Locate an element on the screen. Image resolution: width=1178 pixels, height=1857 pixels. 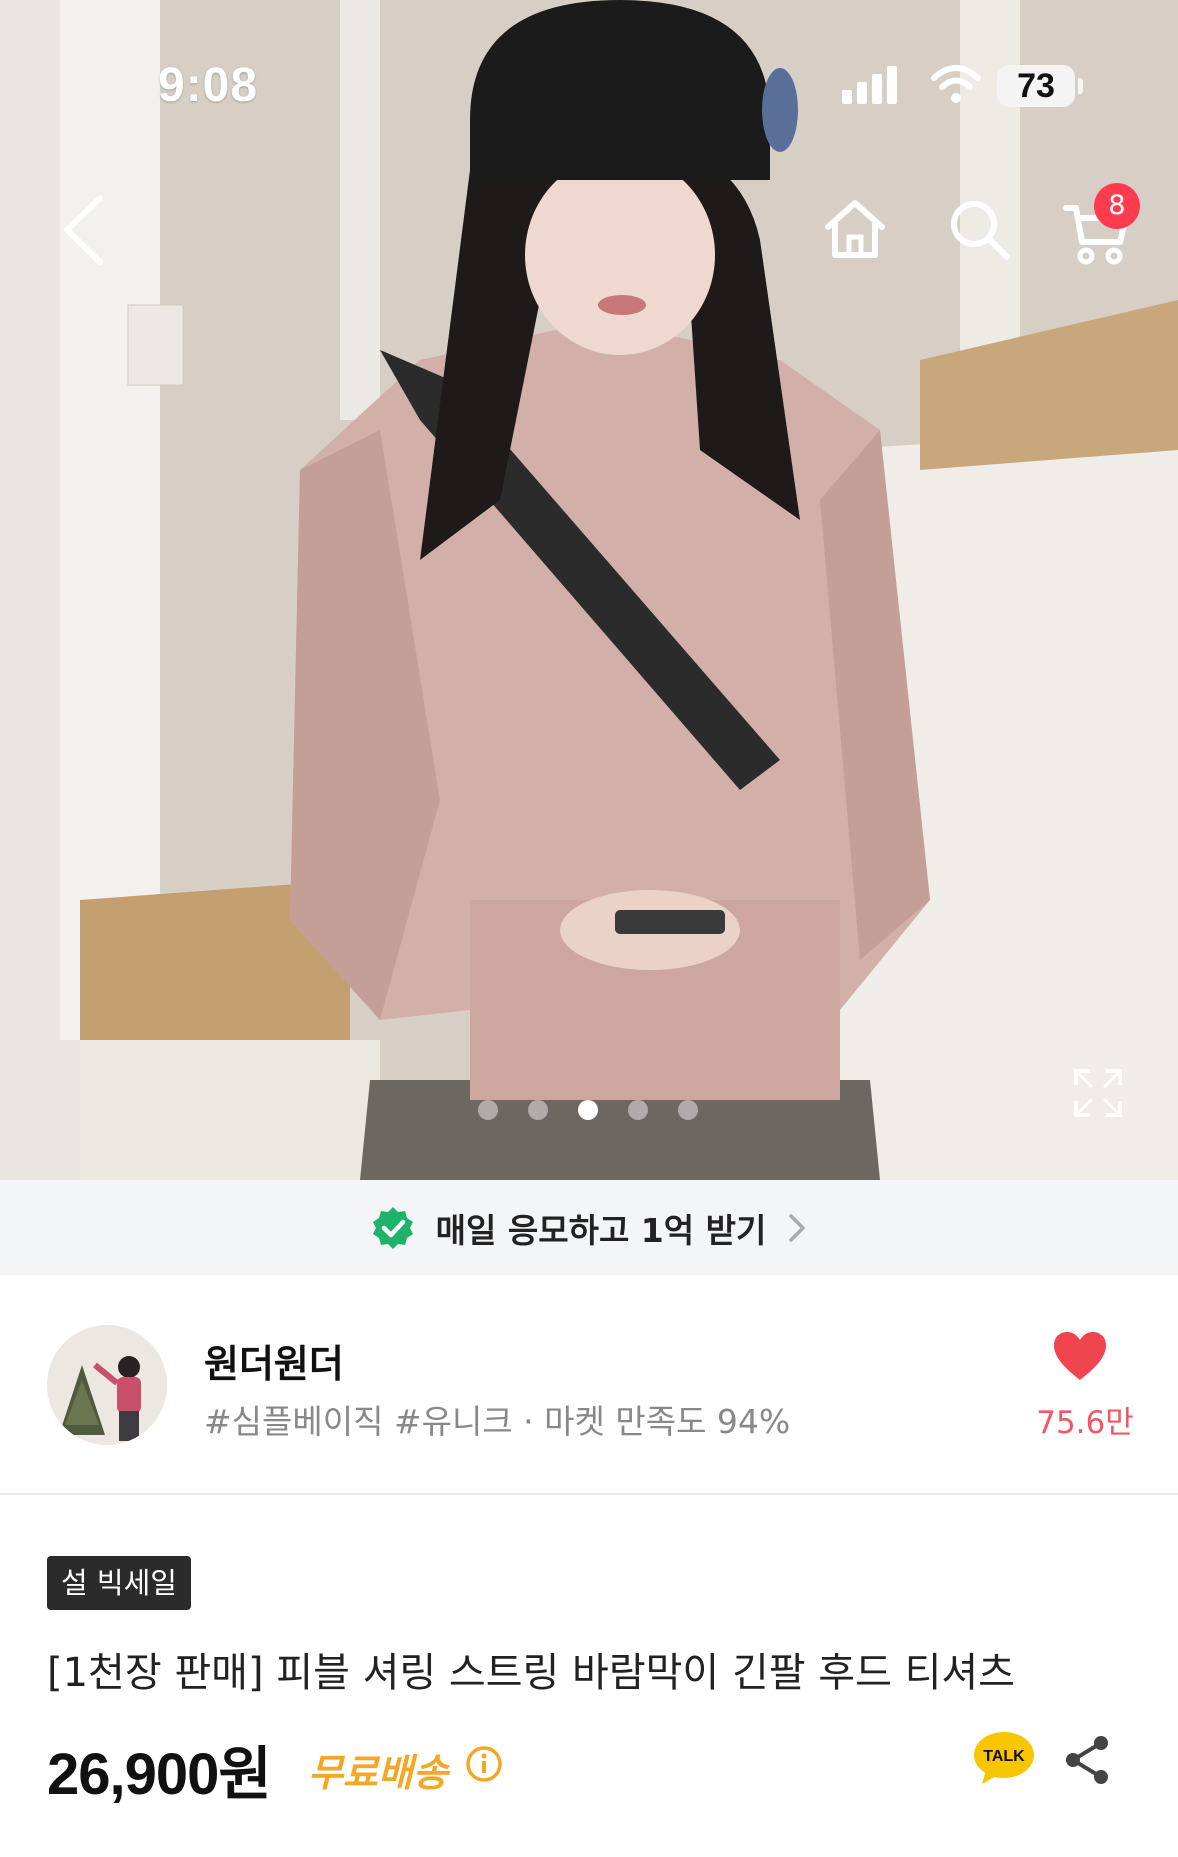
talk-label: TALK is located at coordinates (1004, 1756).